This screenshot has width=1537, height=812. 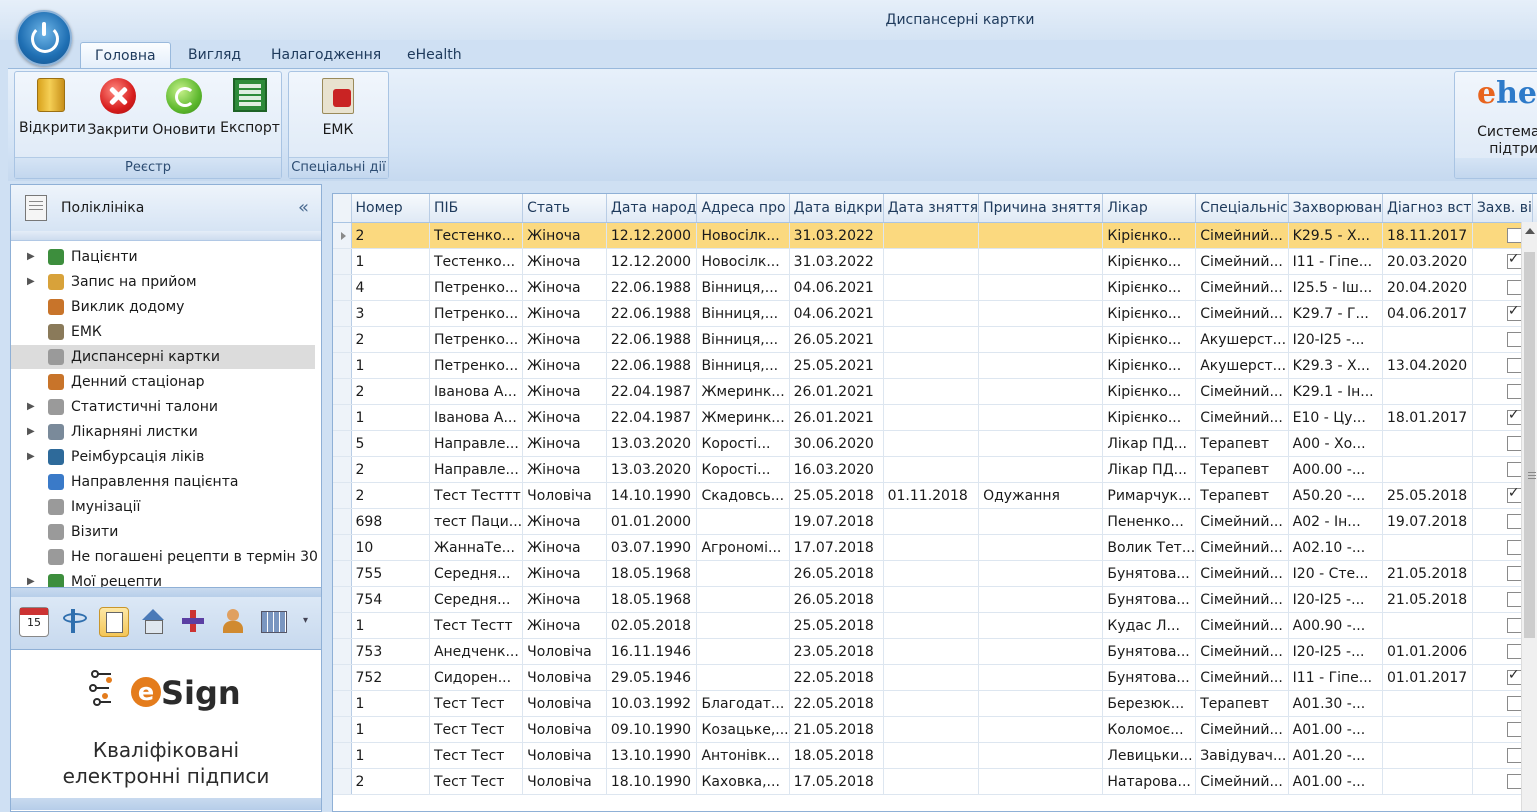 I want to click on table-cell: 10.03.1992, so click(x=652, y=703).